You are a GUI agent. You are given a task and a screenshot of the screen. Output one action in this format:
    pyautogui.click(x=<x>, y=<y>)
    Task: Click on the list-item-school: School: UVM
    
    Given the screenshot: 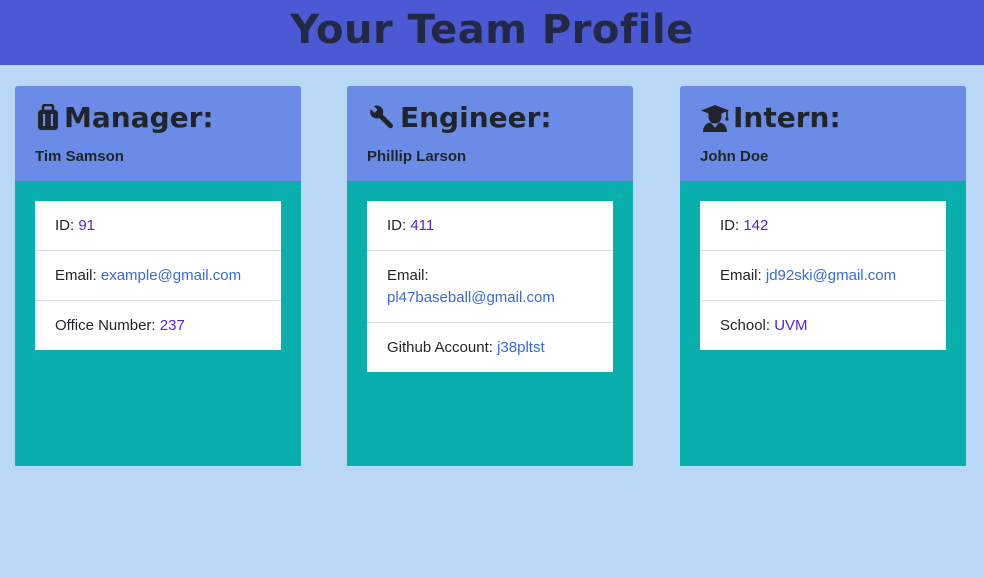 What is the action you would take?
    pyautogui.click(x=823, y=325)
    